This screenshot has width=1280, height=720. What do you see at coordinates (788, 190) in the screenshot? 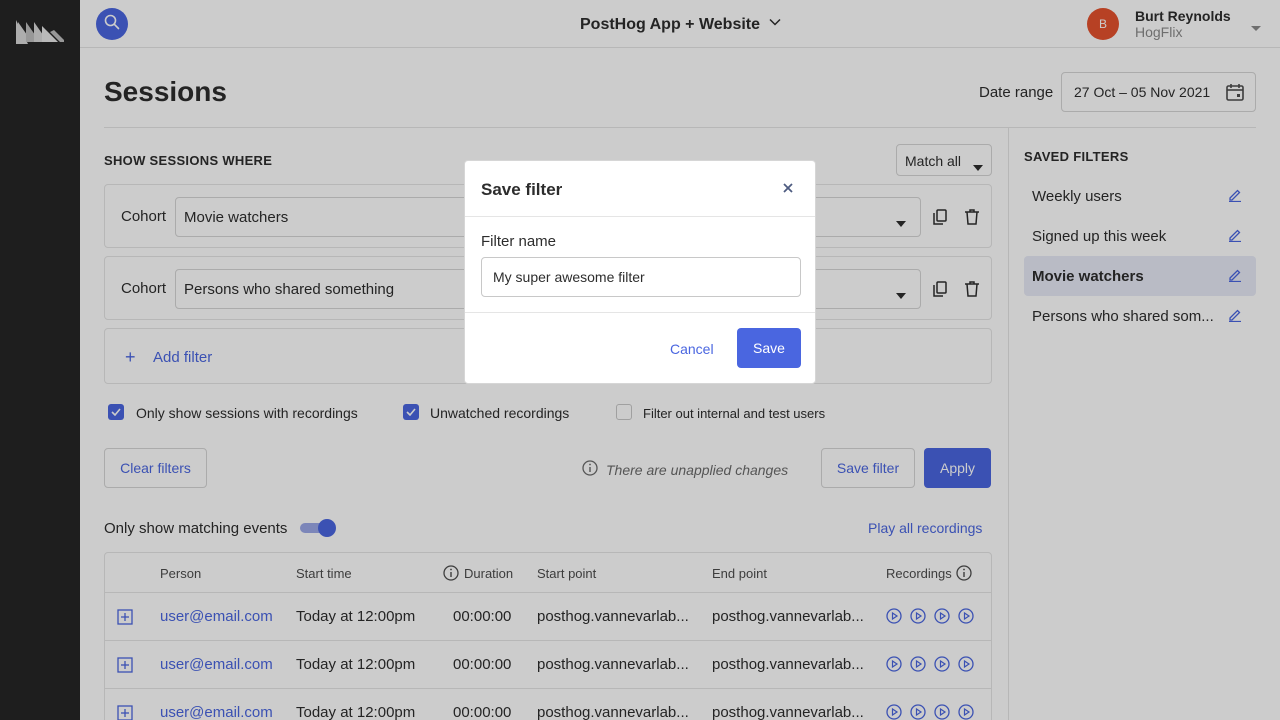
I see `close-icon` at bounding box center [788, 190].